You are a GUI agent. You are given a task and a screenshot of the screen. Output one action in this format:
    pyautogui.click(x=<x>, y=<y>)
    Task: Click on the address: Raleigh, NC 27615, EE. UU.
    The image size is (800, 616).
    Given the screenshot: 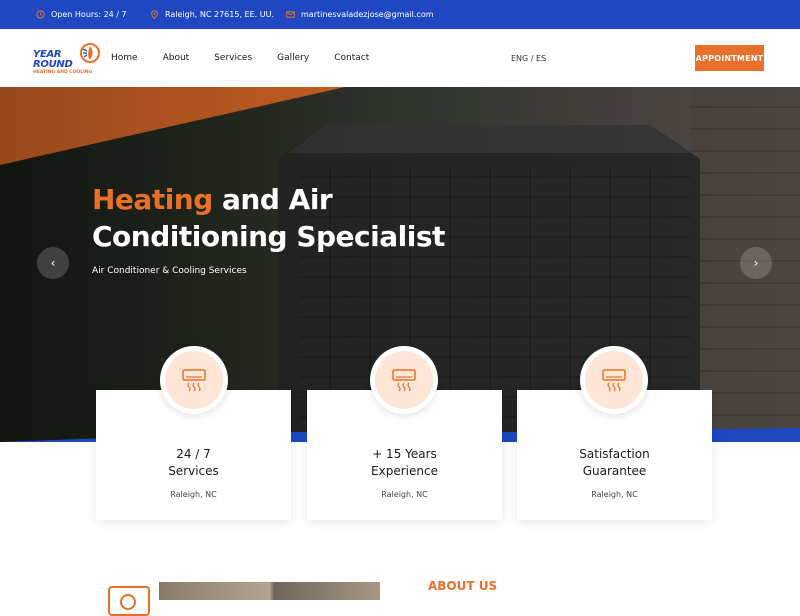 What is the action you would take?
    pyautogui.click(x=212, y=14)
    